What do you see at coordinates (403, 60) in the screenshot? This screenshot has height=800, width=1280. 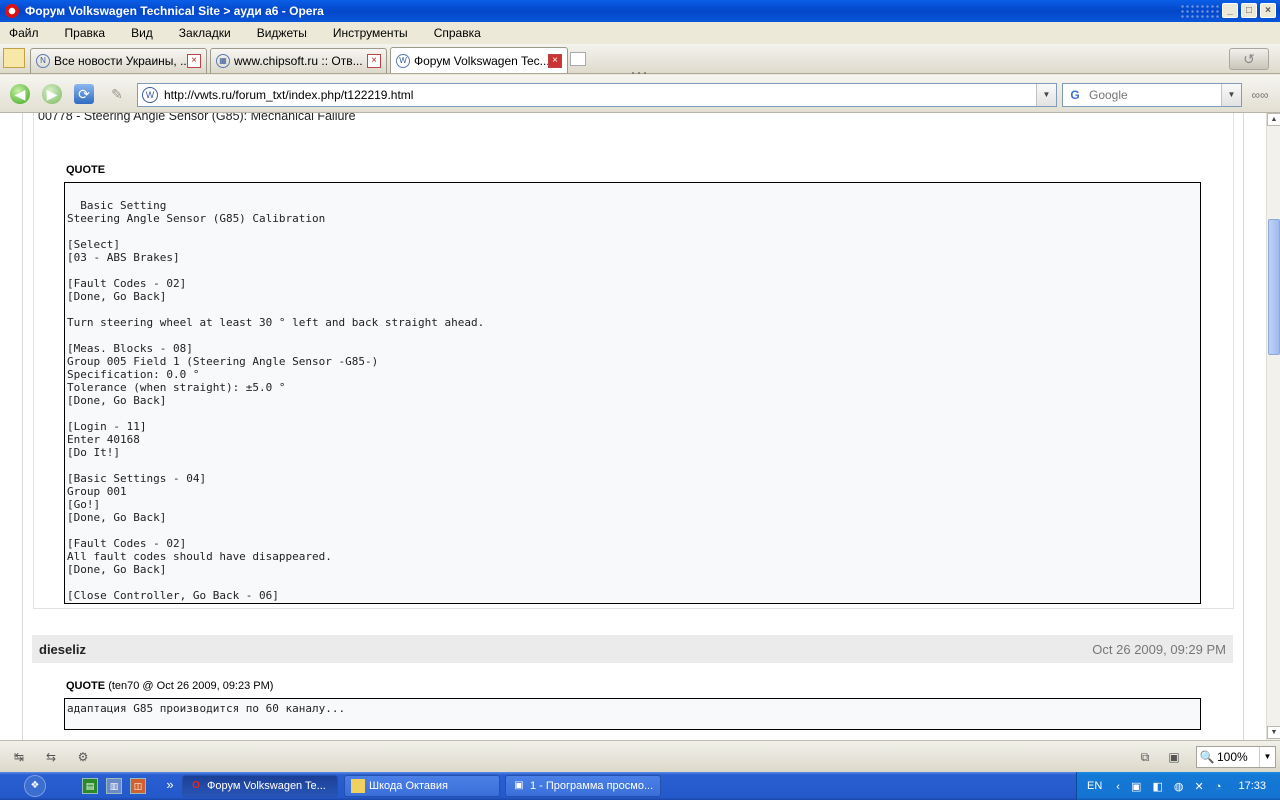 I see `tab-favicon-icon: W` at bounding box center [403, 60].